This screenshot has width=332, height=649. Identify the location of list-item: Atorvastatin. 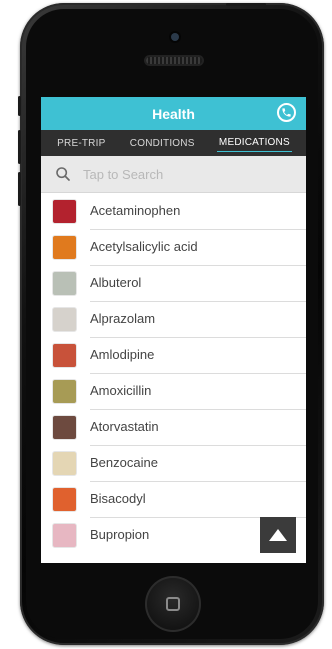
(173, 427).